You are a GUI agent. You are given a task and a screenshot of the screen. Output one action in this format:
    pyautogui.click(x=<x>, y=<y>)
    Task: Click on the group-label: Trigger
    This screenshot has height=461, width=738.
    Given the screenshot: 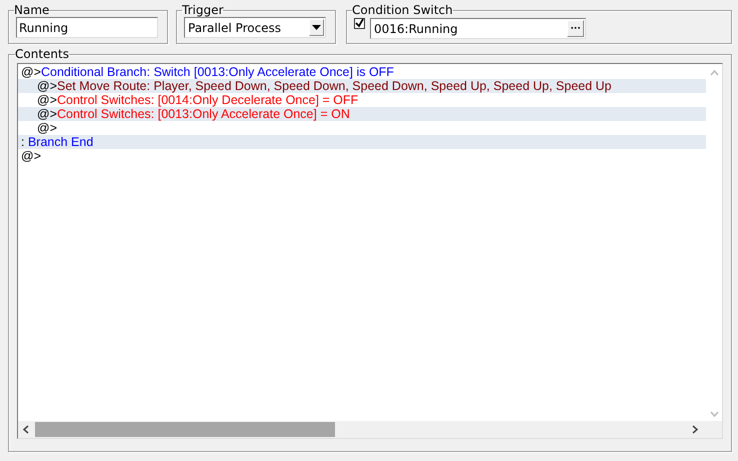 What is the action you would take?
    pyautogui.click(x=203, y=10)
    